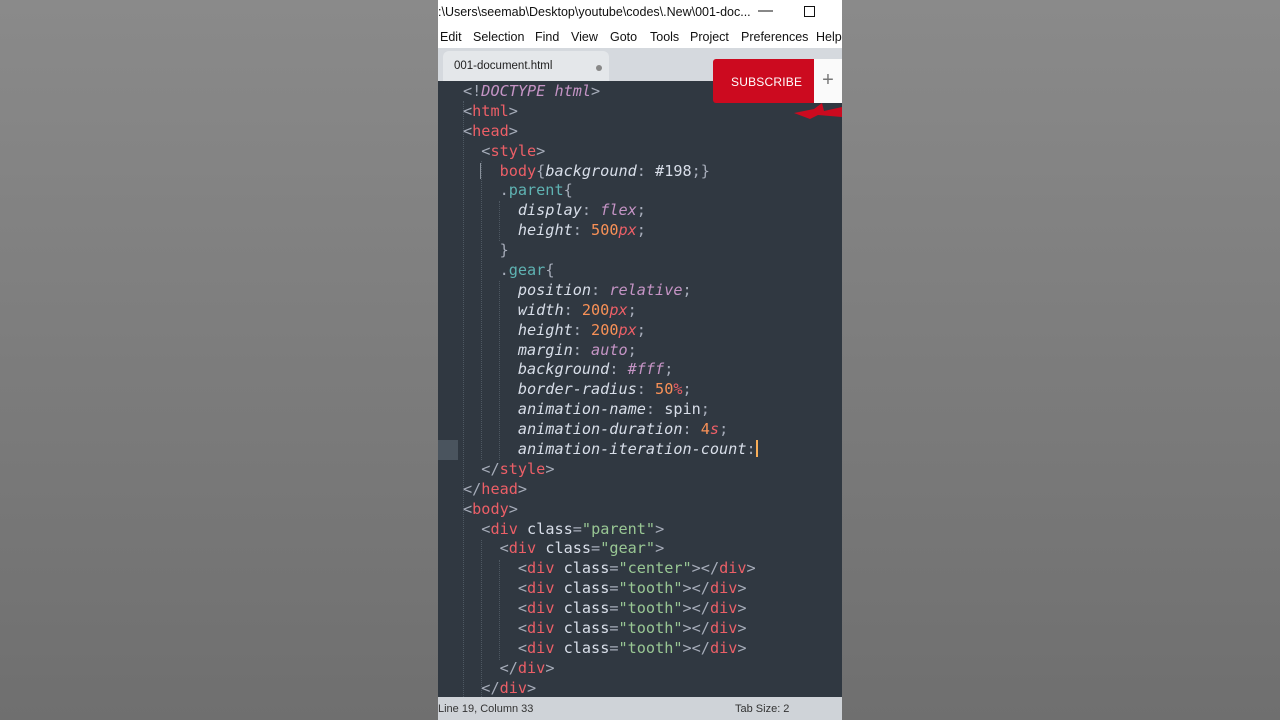 Image resolution: width=1280 pixels, height=720 pixels. I want to click on code-token: s, so click(714, 429).